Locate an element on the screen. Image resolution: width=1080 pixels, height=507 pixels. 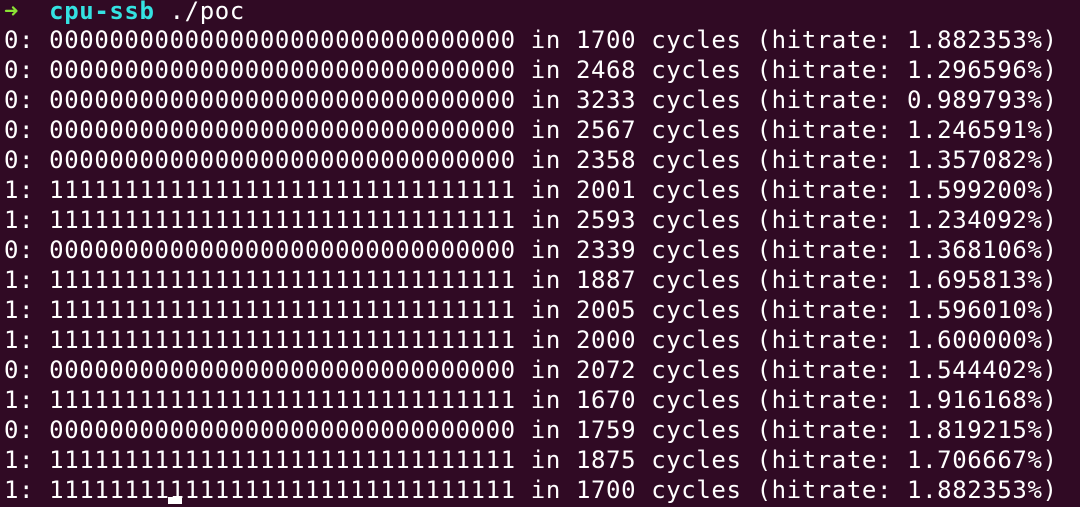
hitrate-text: (hitrate: 1.916168%) is located at coordinates (907, 400).